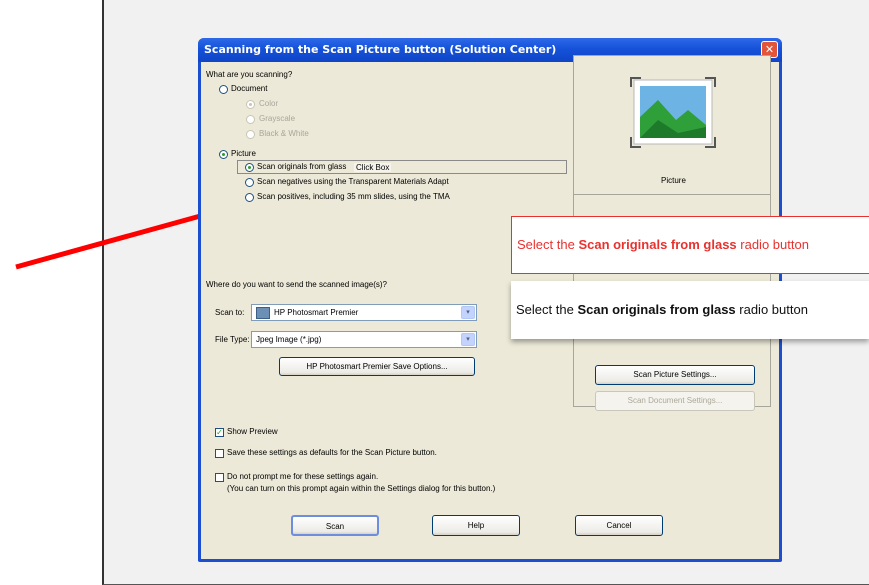 The width and height of the screenshot is (869, 585). I want to click on picture-radio, so click(223, 154).